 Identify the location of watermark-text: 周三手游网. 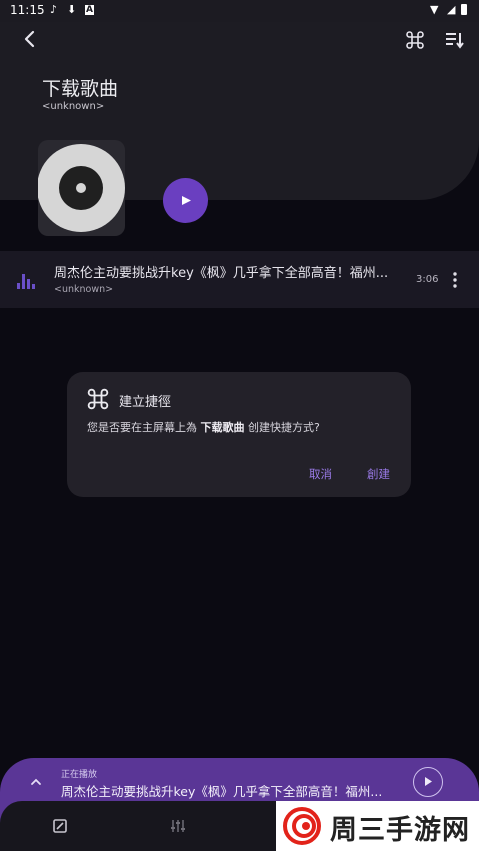
(400, 830).